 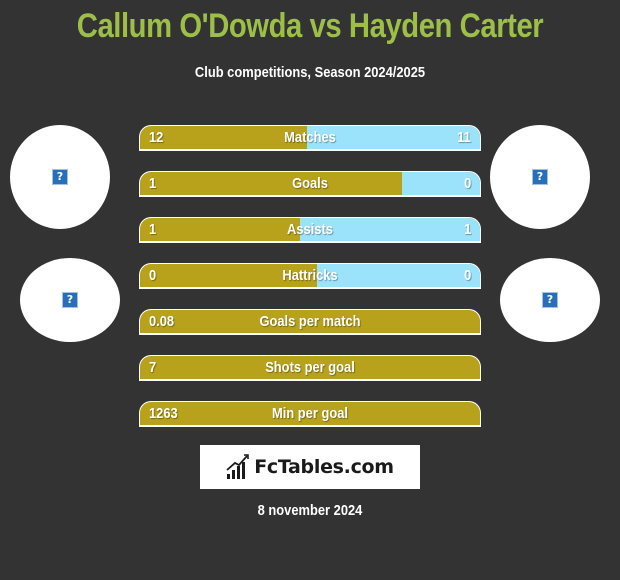 I want to click on left-value: 0, so click(x=153, y=275).